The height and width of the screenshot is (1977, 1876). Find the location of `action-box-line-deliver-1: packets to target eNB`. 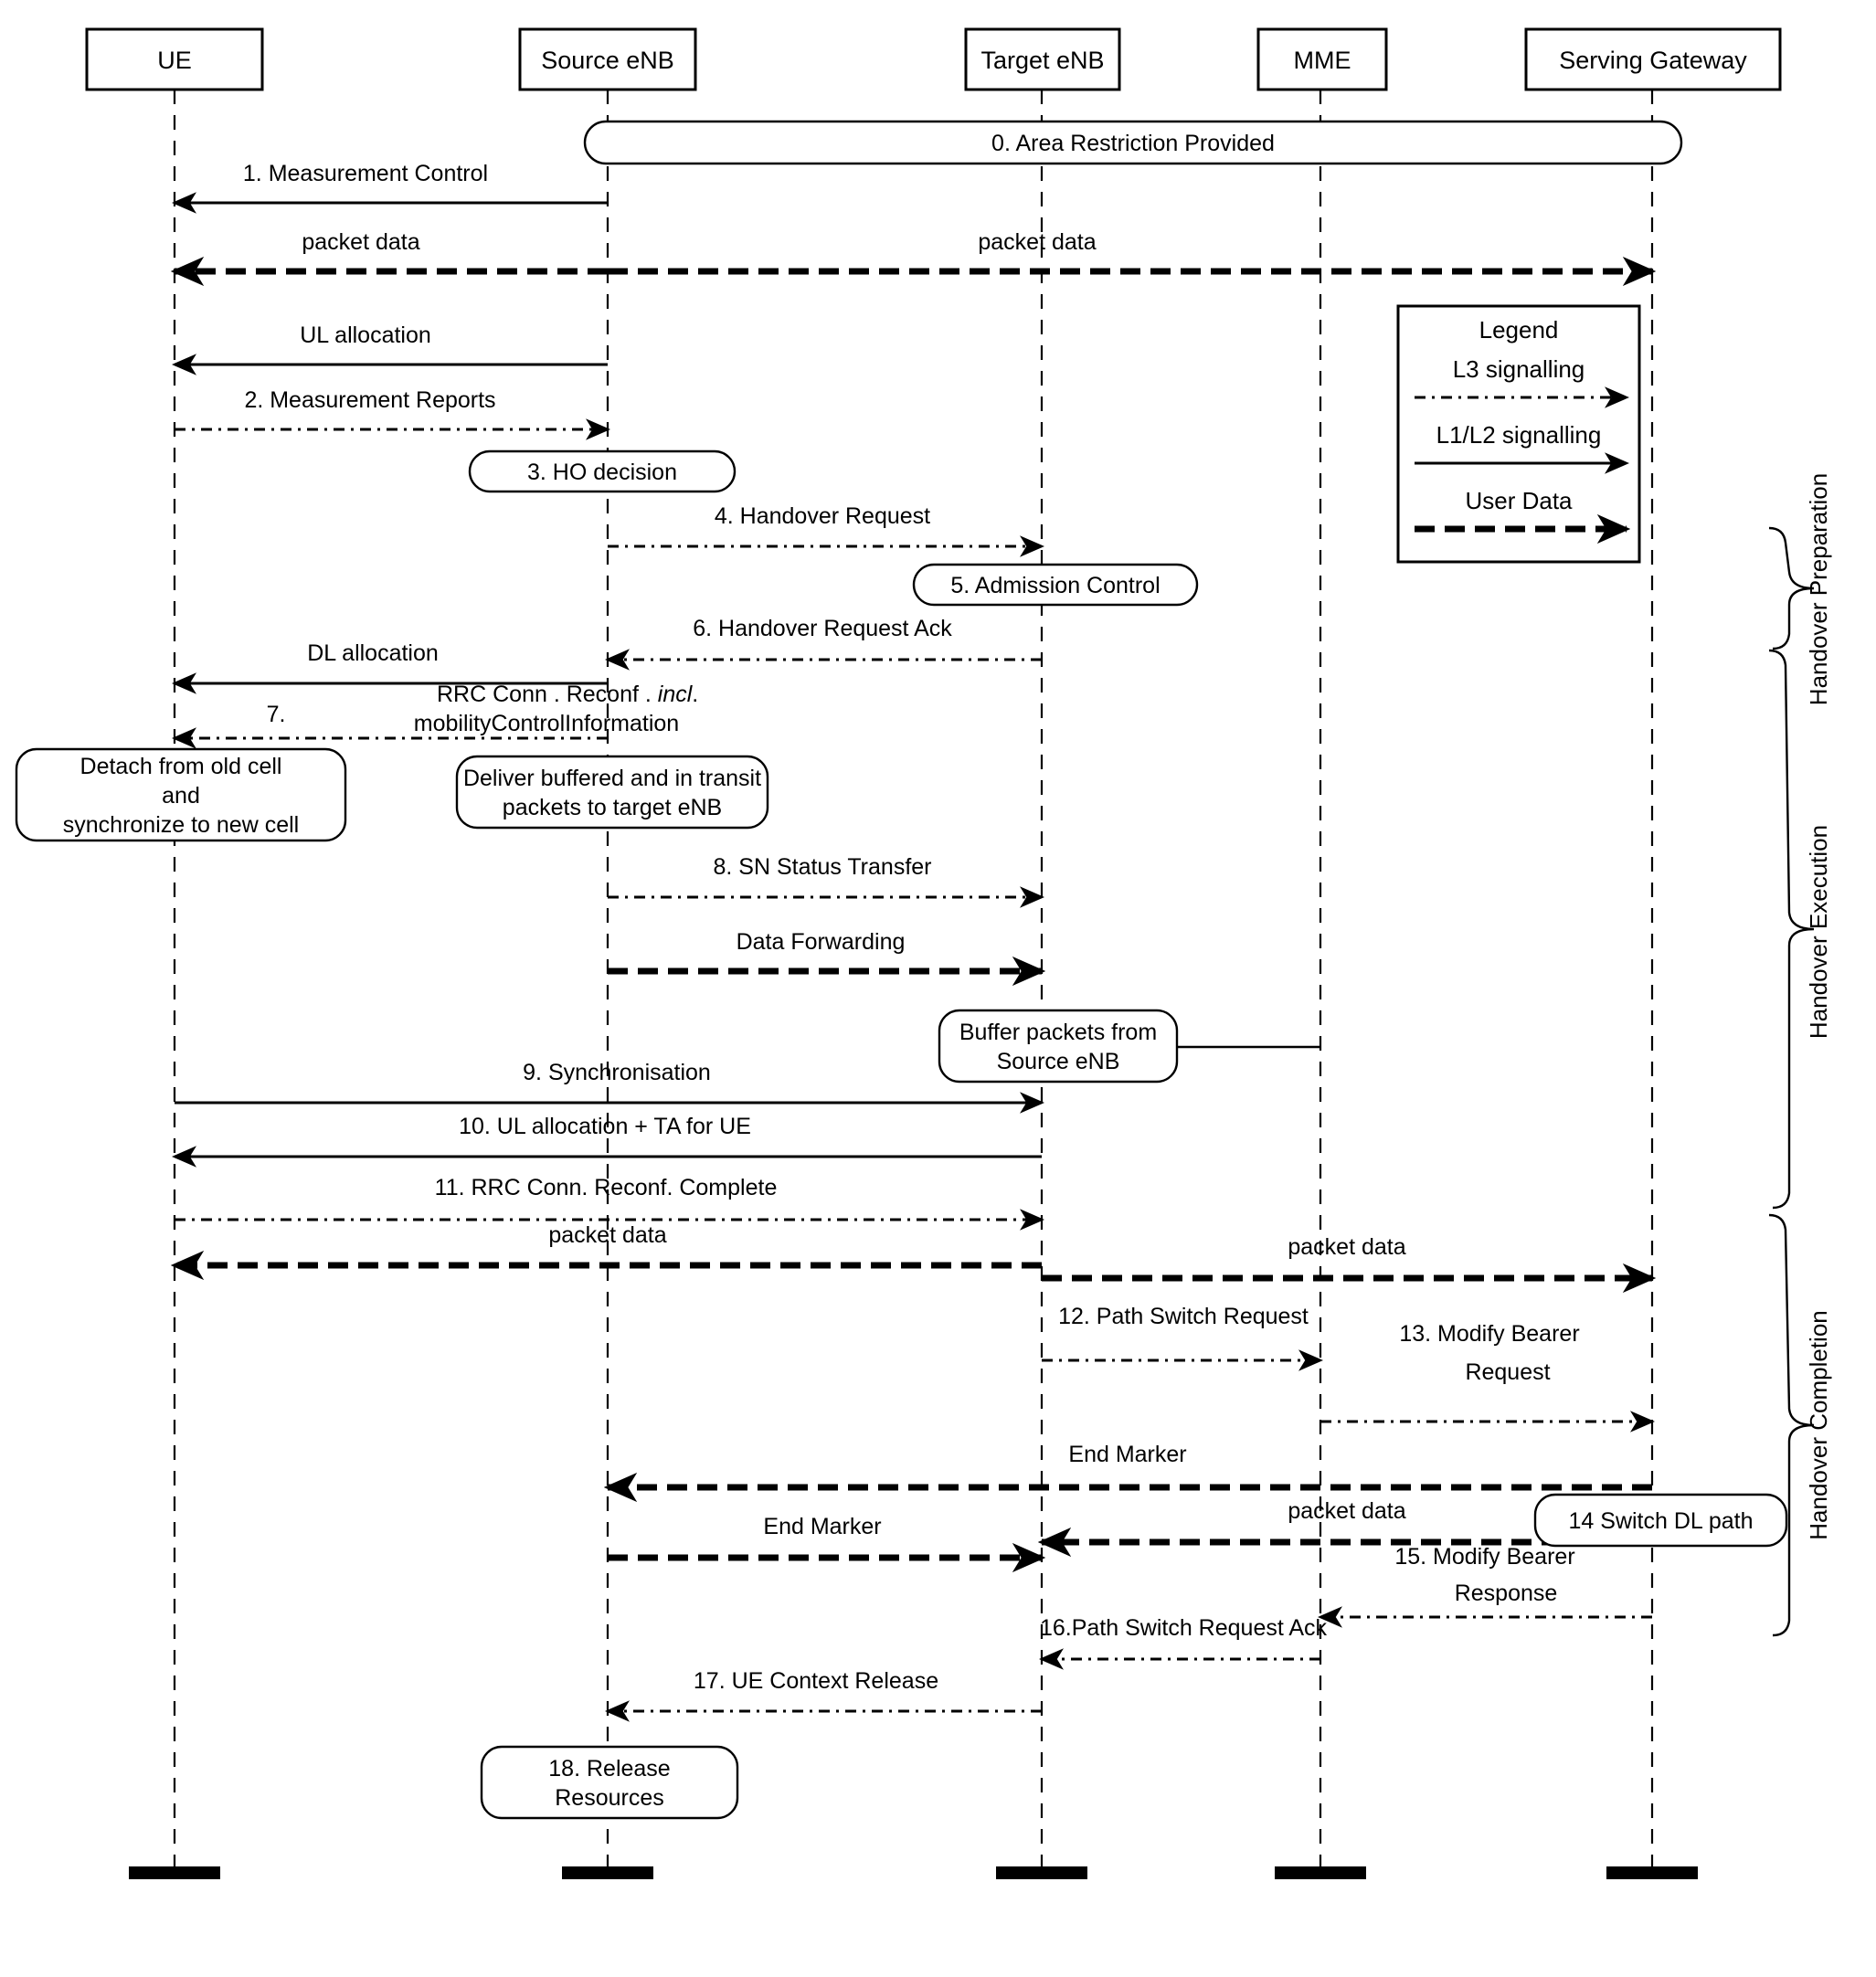

action-box-line-deliver-1: packets to target eNB is located at coordinates (612, 807).